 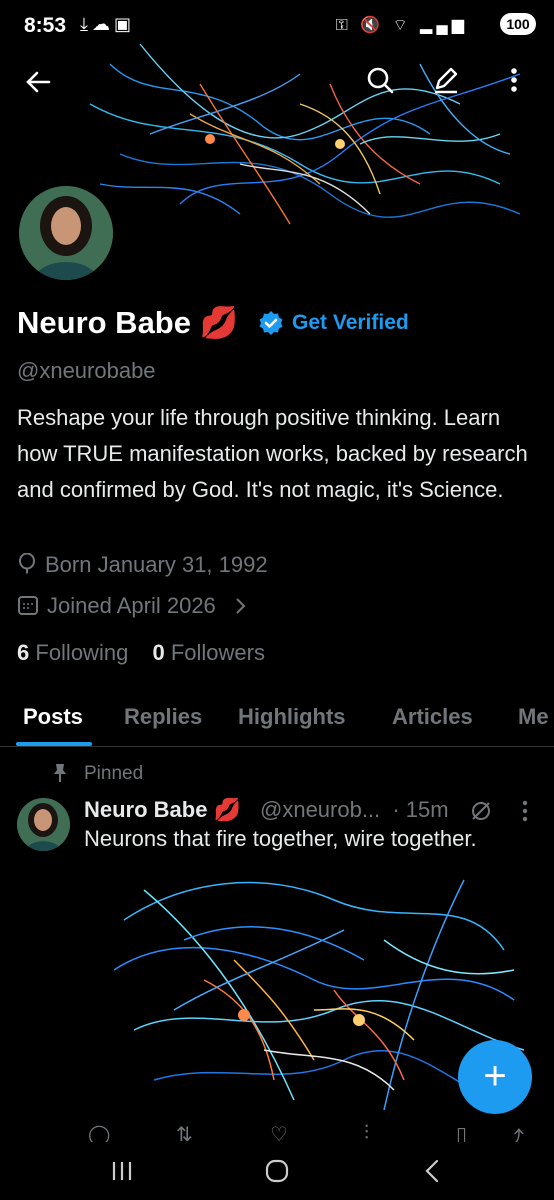 I want to click on get-verified-link: Get Verified, so click(x=350, y=323).